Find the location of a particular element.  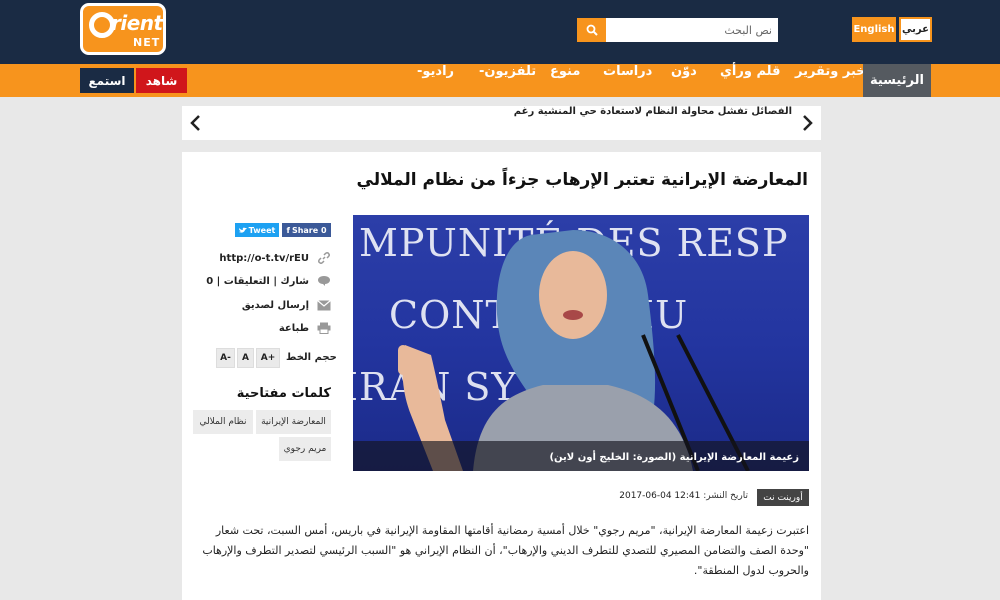

keyword-tag: نظام الملالي is located at coordinates (223, 422).